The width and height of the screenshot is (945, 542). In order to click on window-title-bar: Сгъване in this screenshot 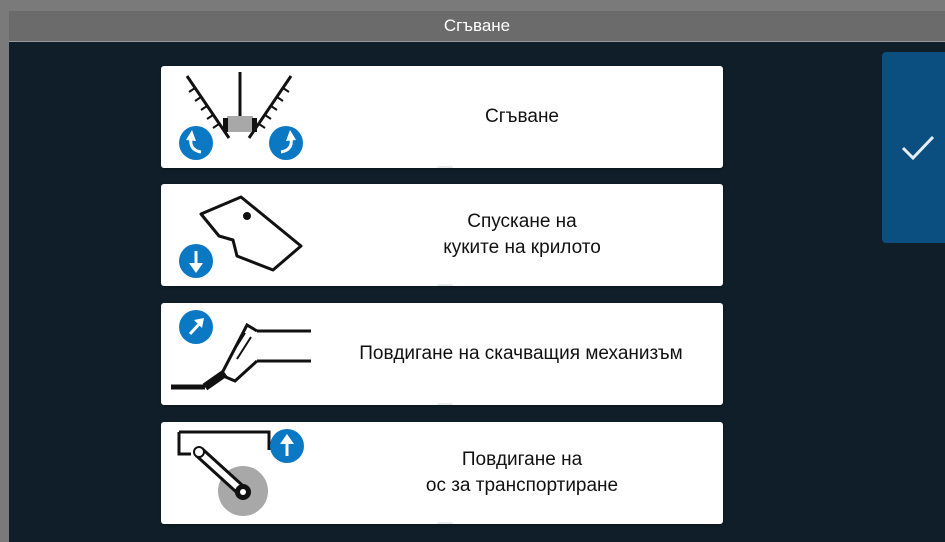, I will do `click(477, 26)`.